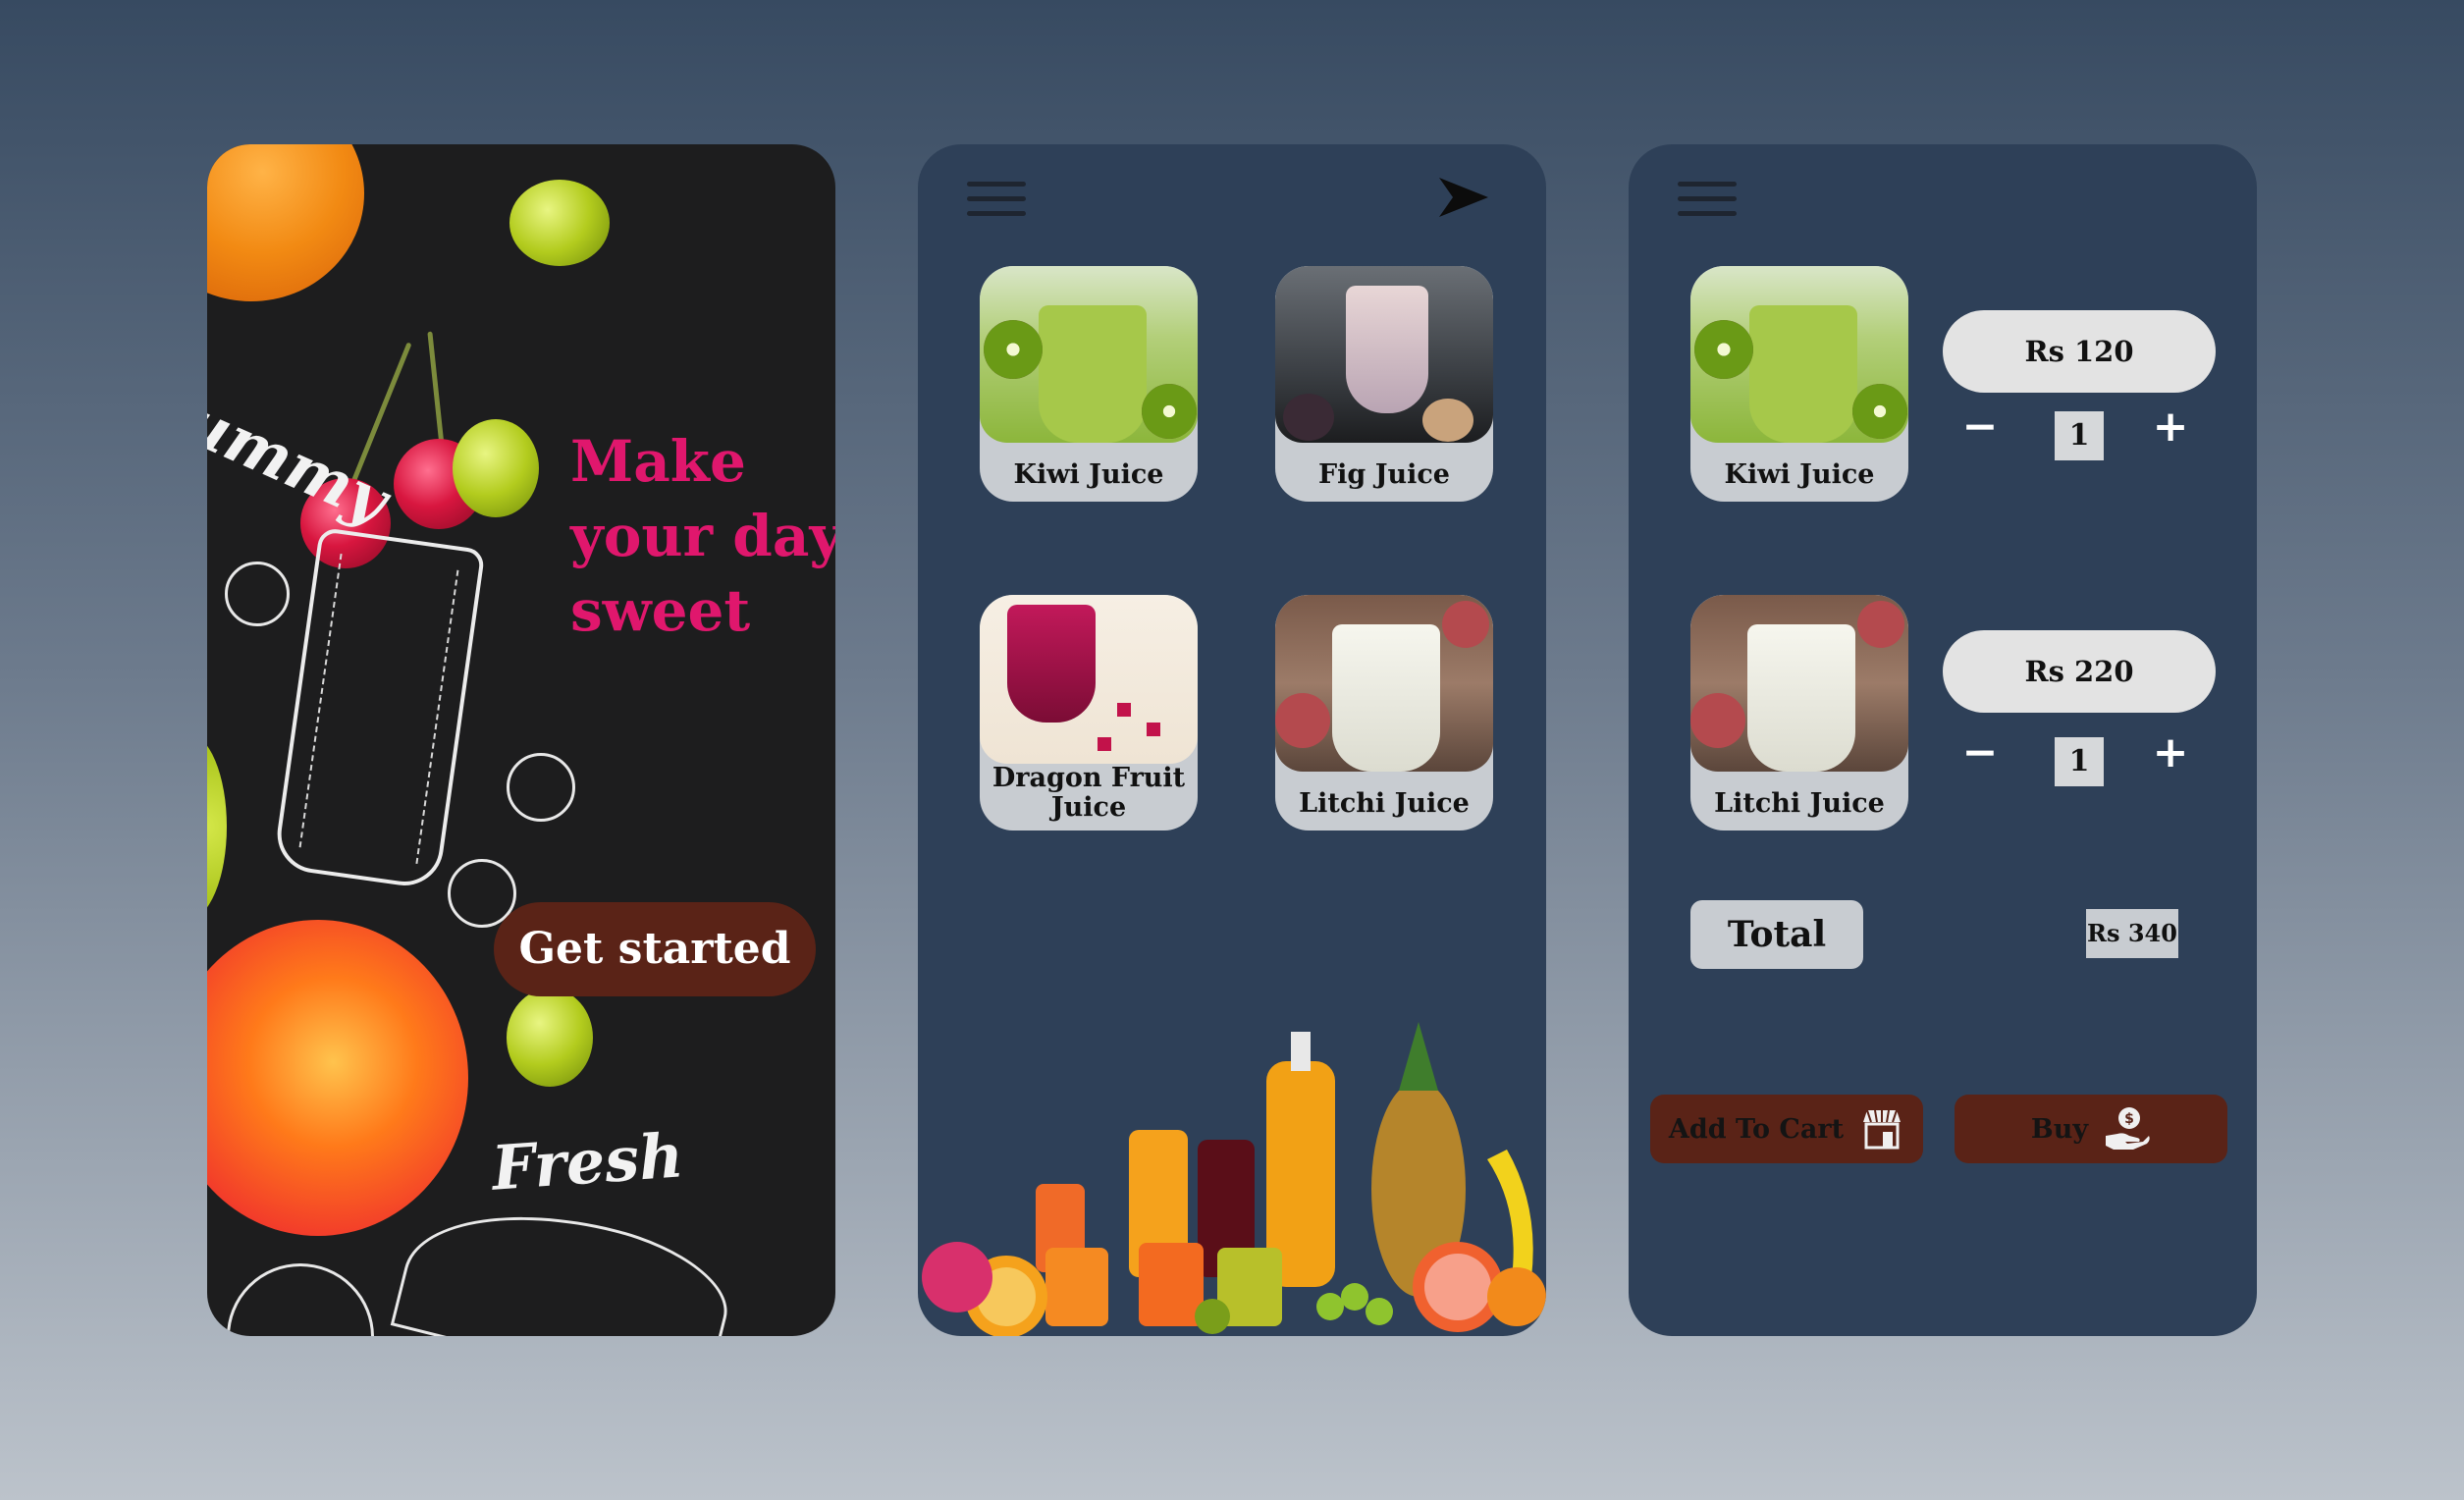 Image resolution: width=2464 pixels, height=1500 pixels. What do you see at coordinates (1089, 679) in the screenshot?
I see `dragon-fruit-juice-photo` at bounding box center [1089, 679].